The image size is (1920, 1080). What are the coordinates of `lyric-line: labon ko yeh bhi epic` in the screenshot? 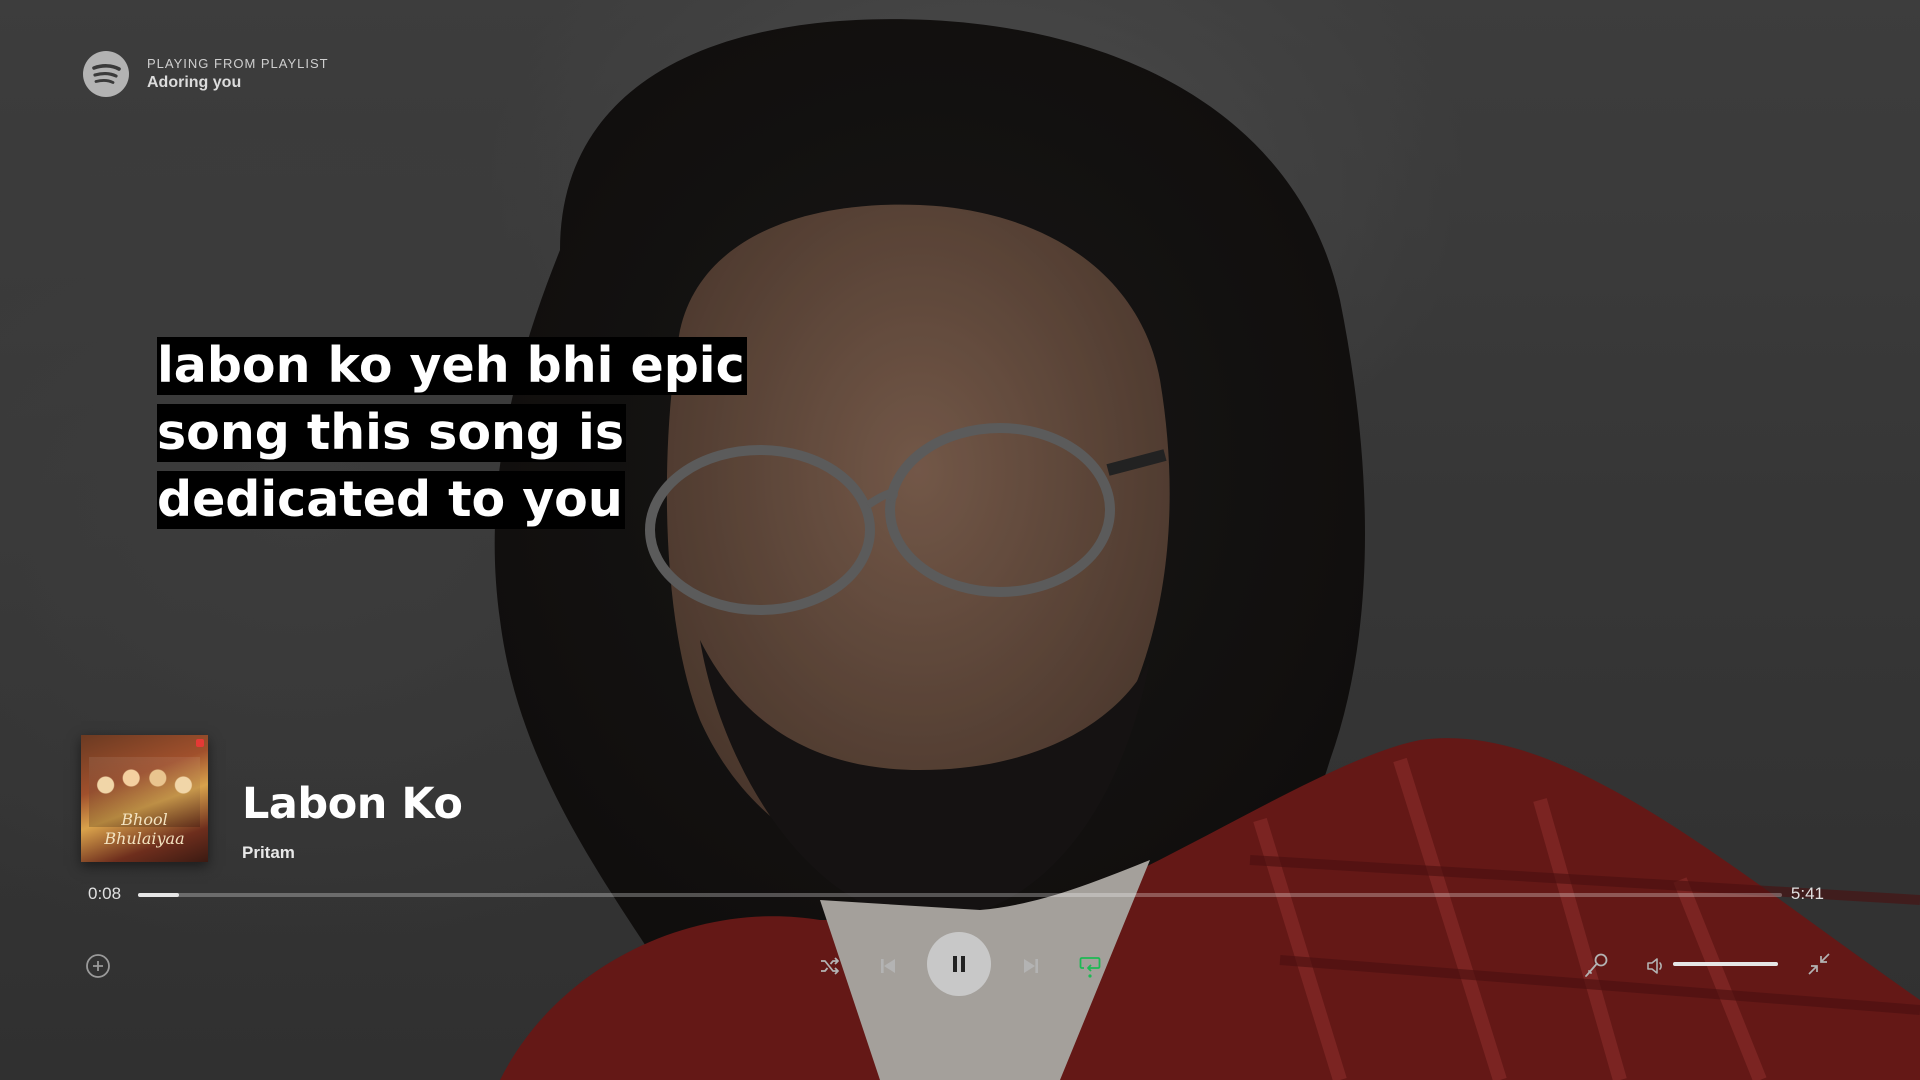 It's located at (452, 366).